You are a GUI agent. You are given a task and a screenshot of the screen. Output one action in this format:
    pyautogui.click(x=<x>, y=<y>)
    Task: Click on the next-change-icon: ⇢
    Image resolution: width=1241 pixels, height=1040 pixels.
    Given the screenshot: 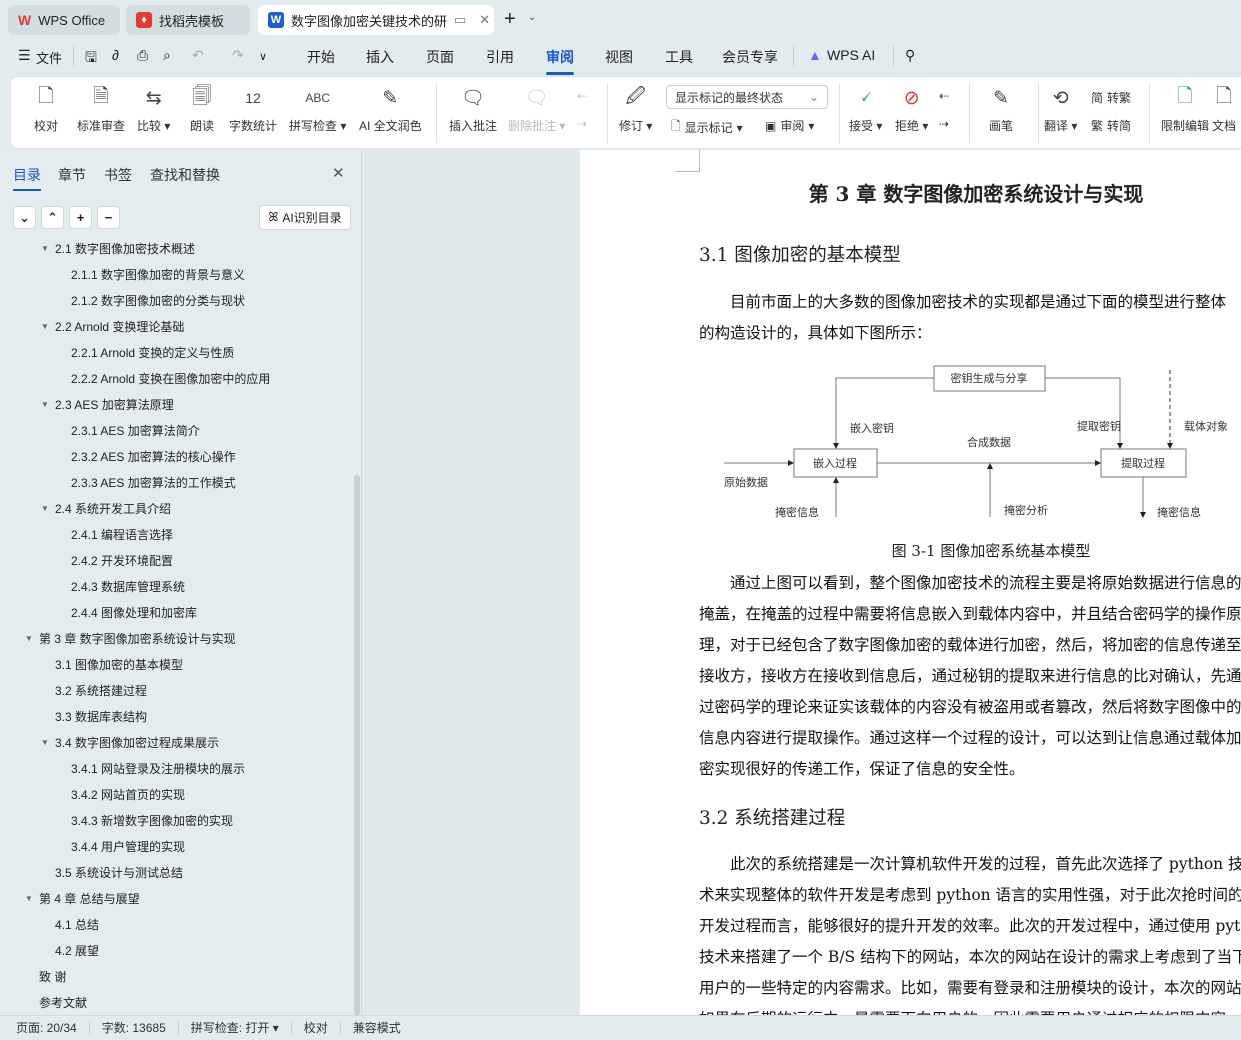 What is the action you would take?
    pyautogui.click(x=944, y=124)
    